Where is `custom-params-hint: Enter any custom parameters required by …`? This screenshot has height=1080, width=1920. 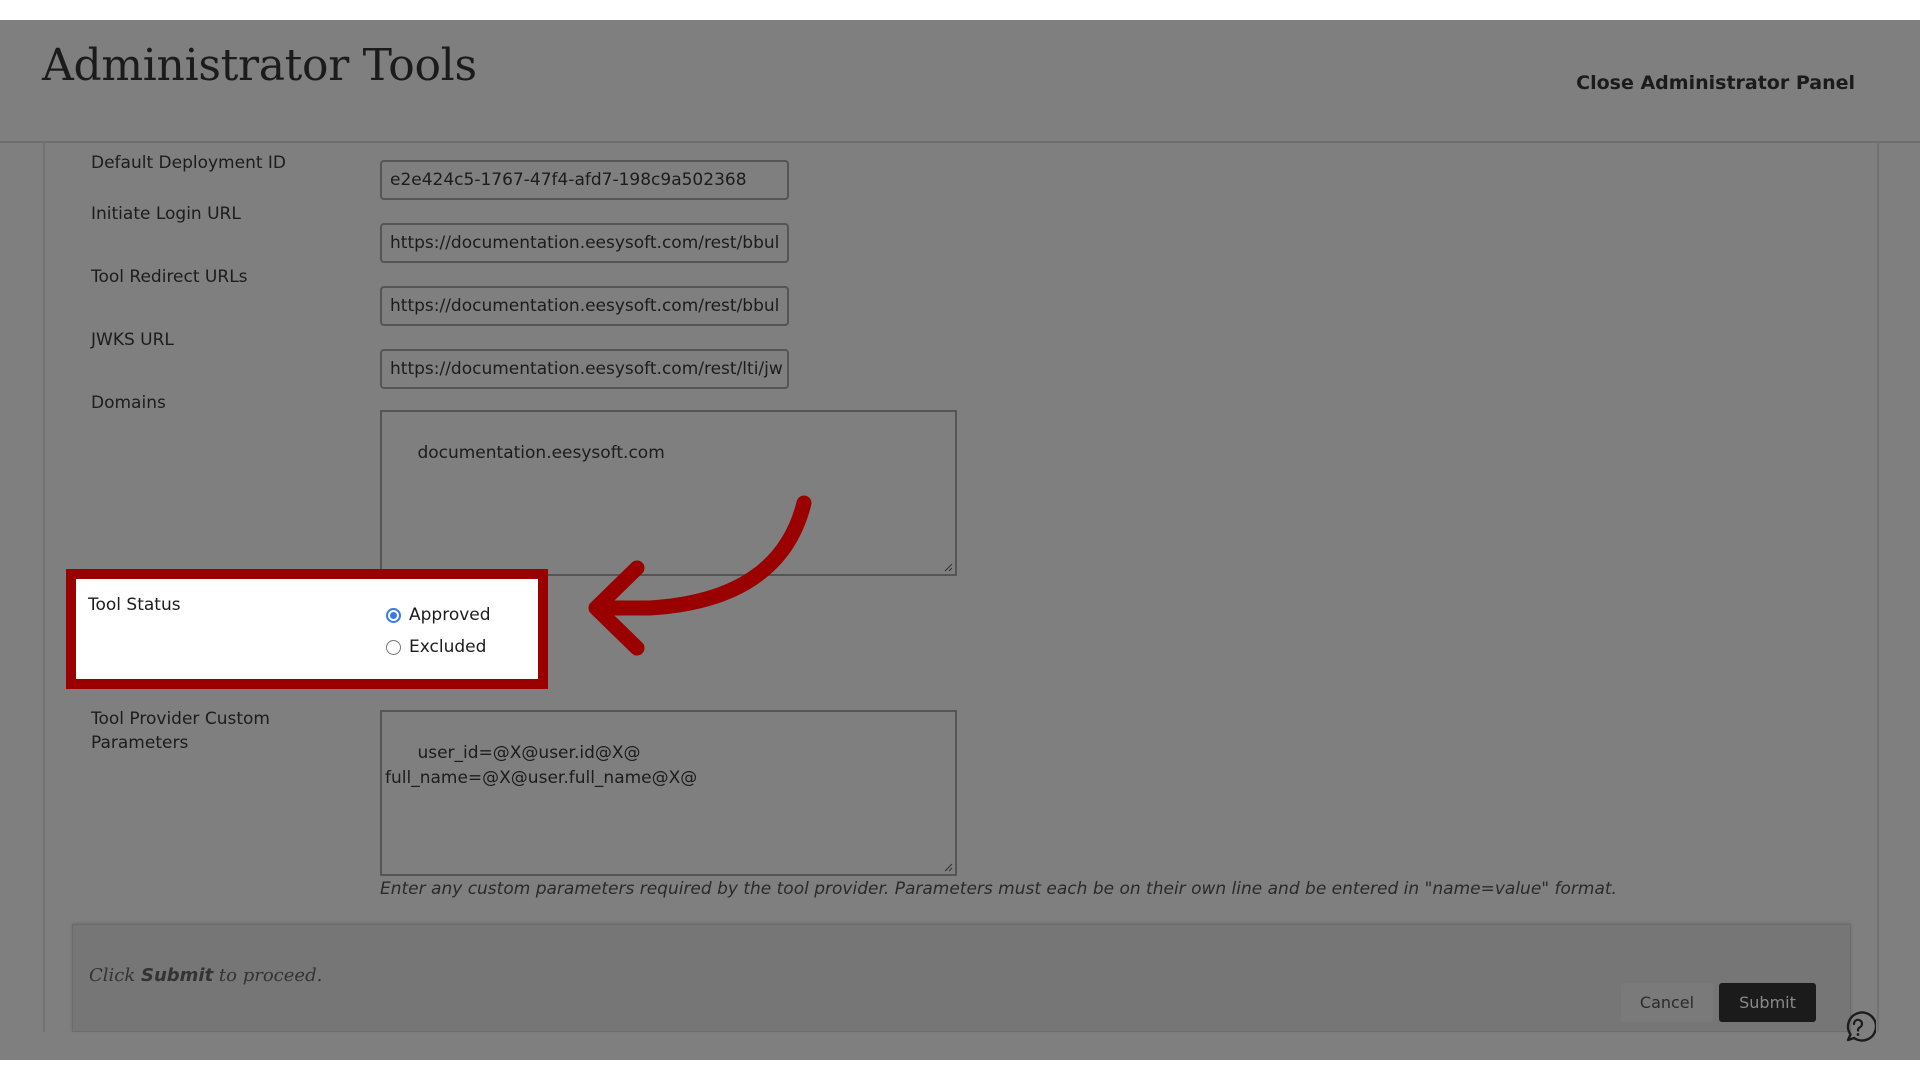
custom-params-hint: Enter any custom parameters required by … is located at coordinates (998, 889).